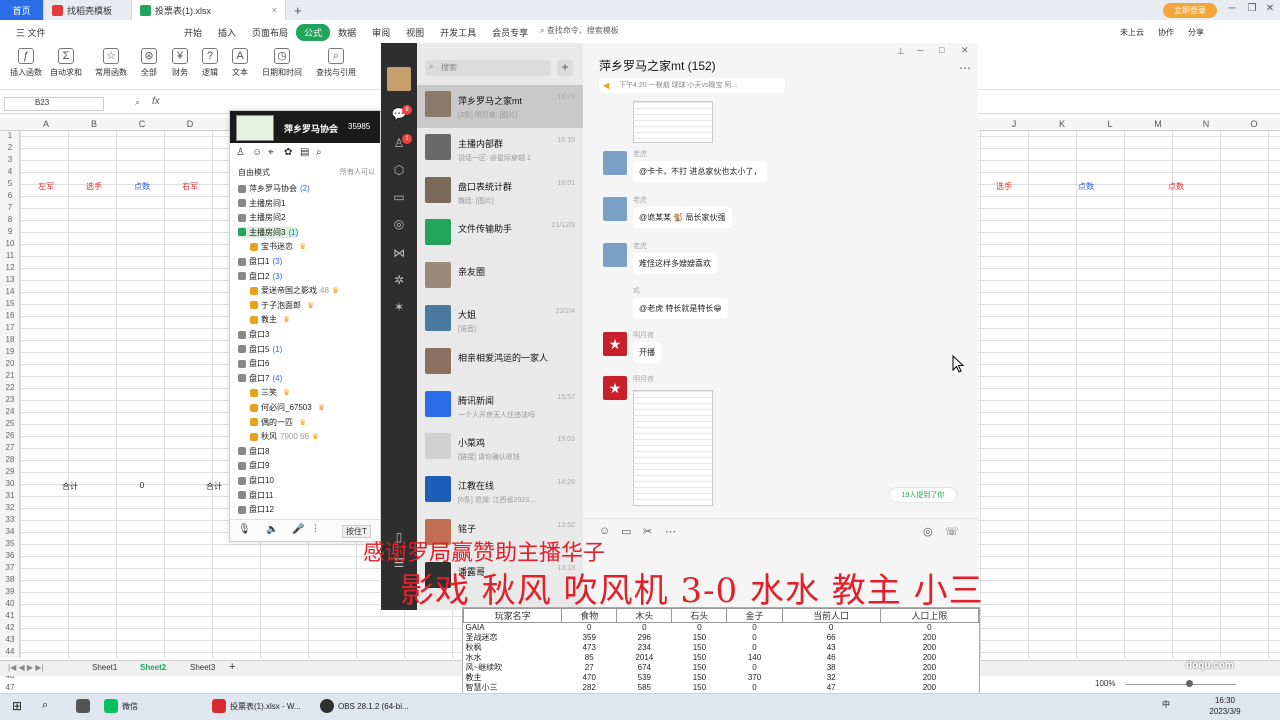 The width and height of the screenshot is (1280, 720). Describe the element at coordinates (25, 667) in the screenshot. I see `sheet-nav-icon: |◀ ◀ ▶ ▶|` at that location.